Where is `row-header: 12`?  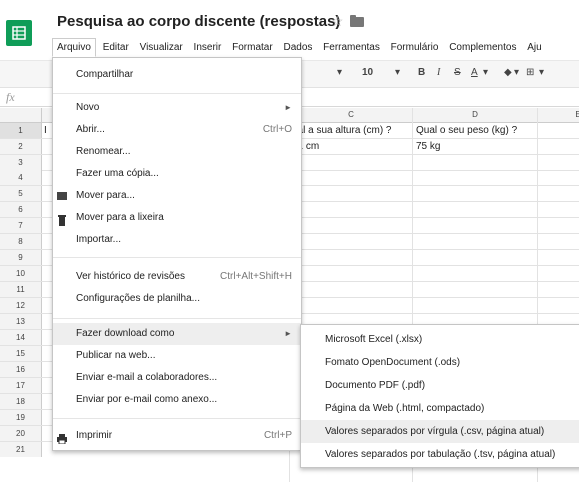
row-header: 12 is located at coordinates (21, 305).